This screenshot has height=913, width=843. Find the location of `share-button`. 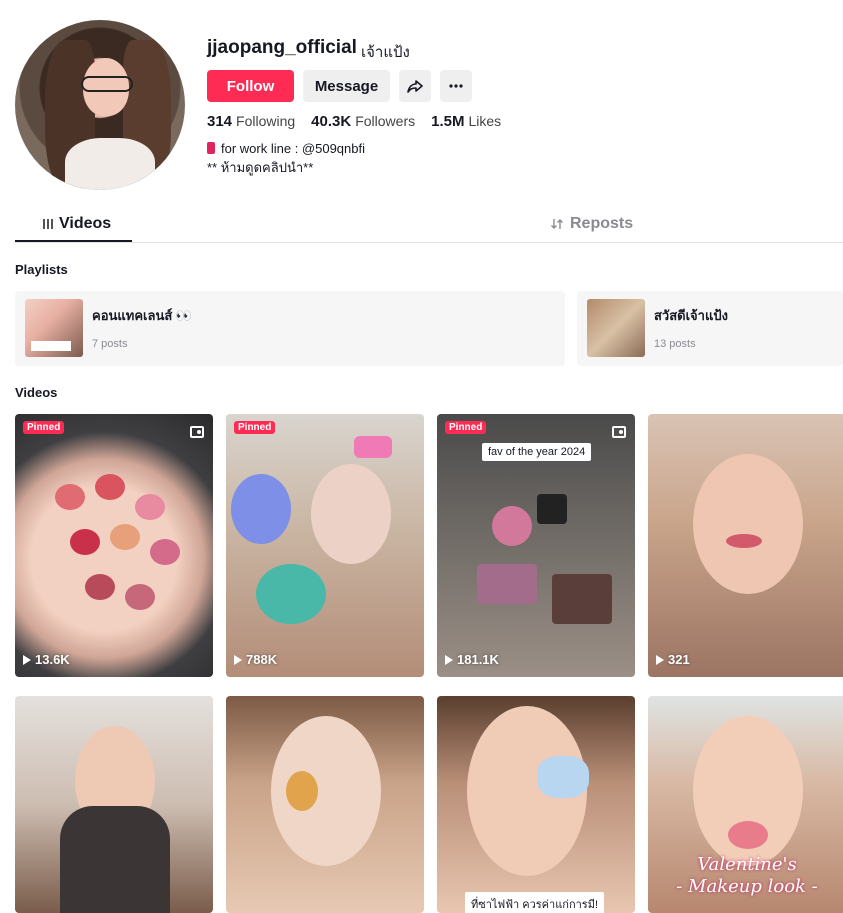

share-button is located at coordinates (415, 86).